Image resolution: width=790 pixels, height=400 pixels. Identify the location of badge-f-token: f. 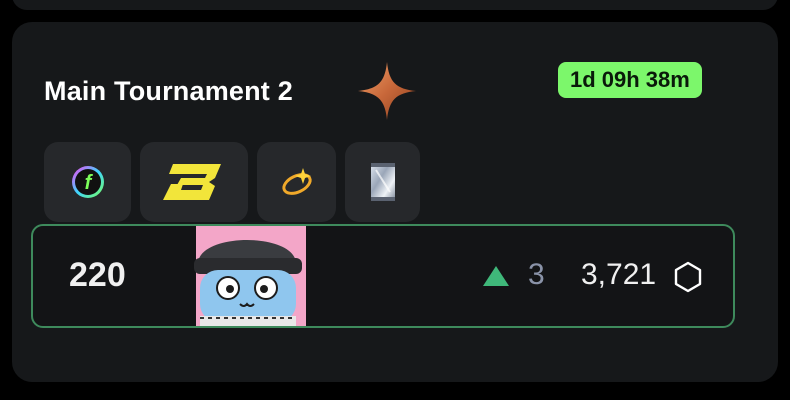
(87, 182).